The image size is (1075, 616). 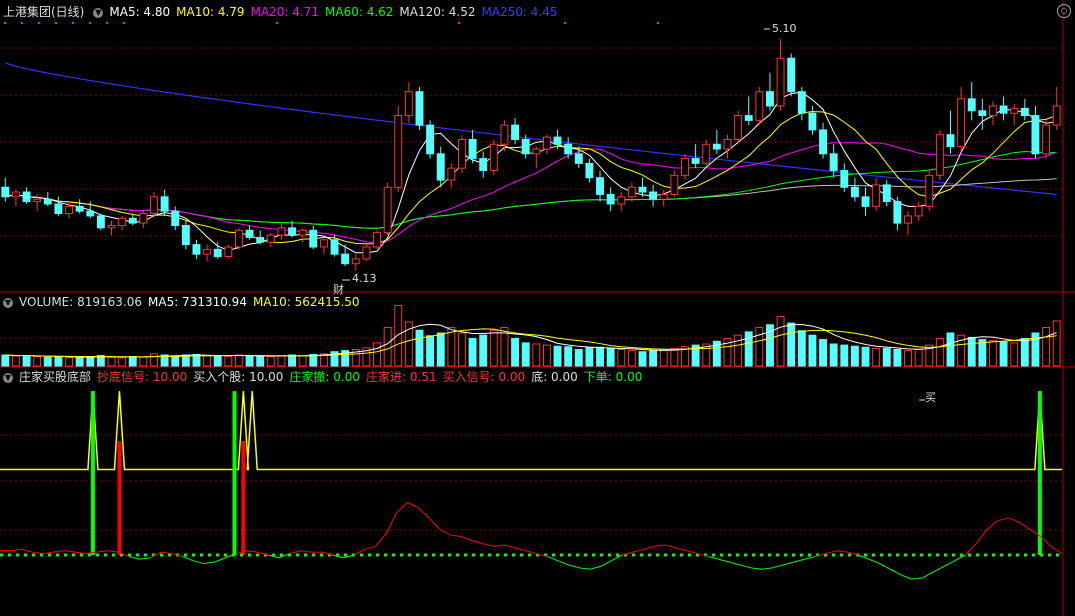 I want to click on zjc-value: 庄家撤: 0.00, so click(x=325, y=377).